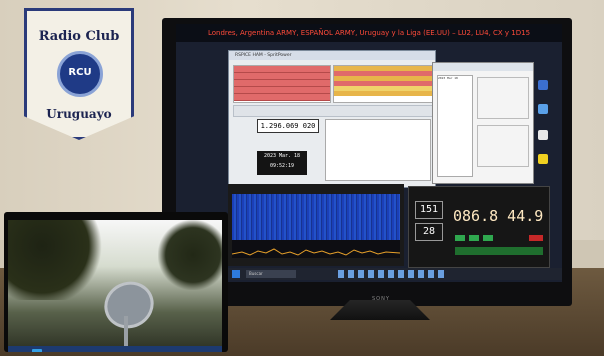  Describe the element at coordinates (383, 84) in the screenshot. I see `spot-list` at that location.